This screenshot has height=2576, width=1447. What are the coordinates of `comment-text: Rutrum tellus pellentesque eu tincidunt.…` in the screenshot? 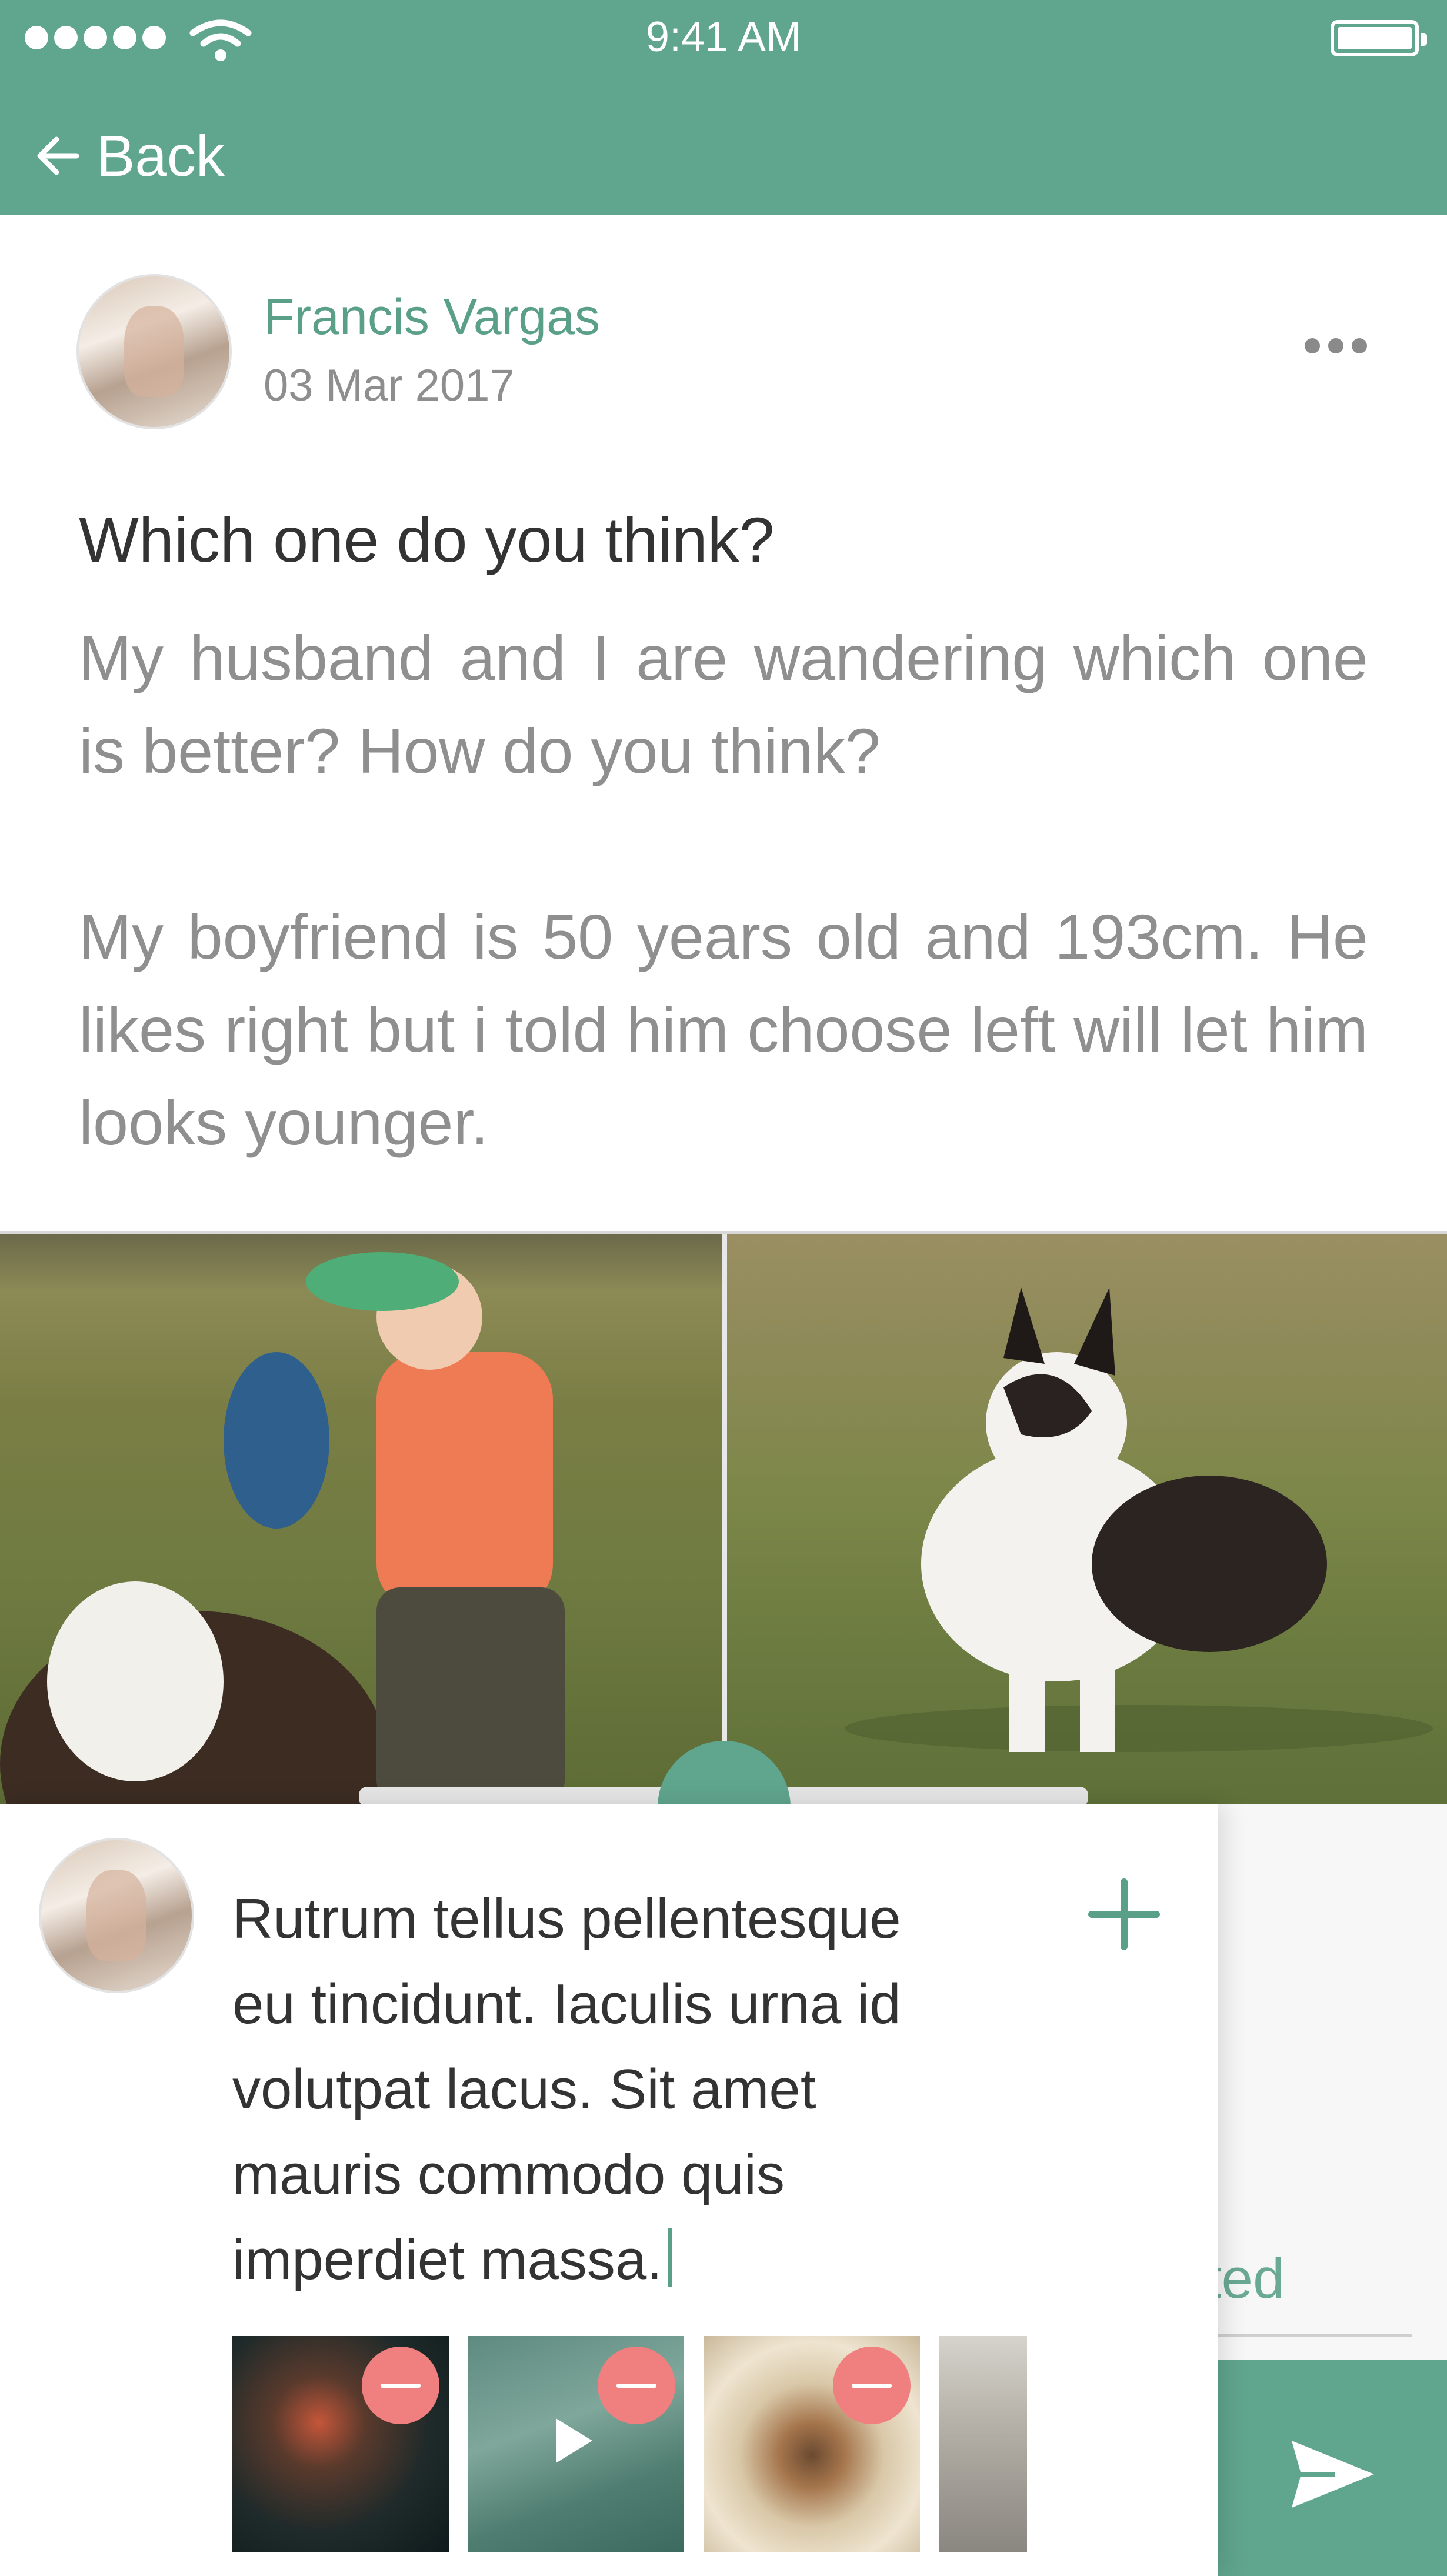 It's located at (567, 2089).